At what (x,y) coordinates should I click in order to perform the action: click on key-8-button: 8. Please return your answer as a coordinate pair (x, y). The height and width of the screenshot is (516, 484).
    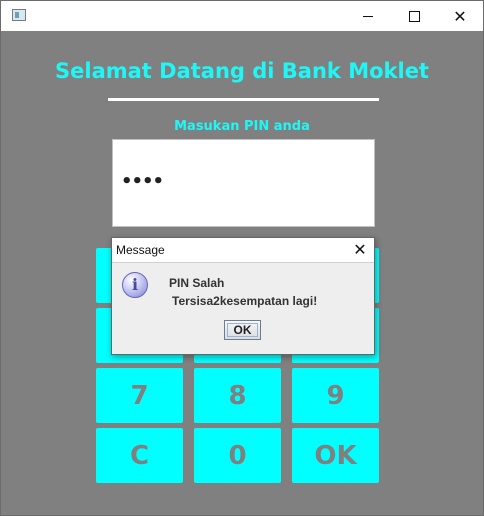
    Looking at the image, I should click on (237, 395).